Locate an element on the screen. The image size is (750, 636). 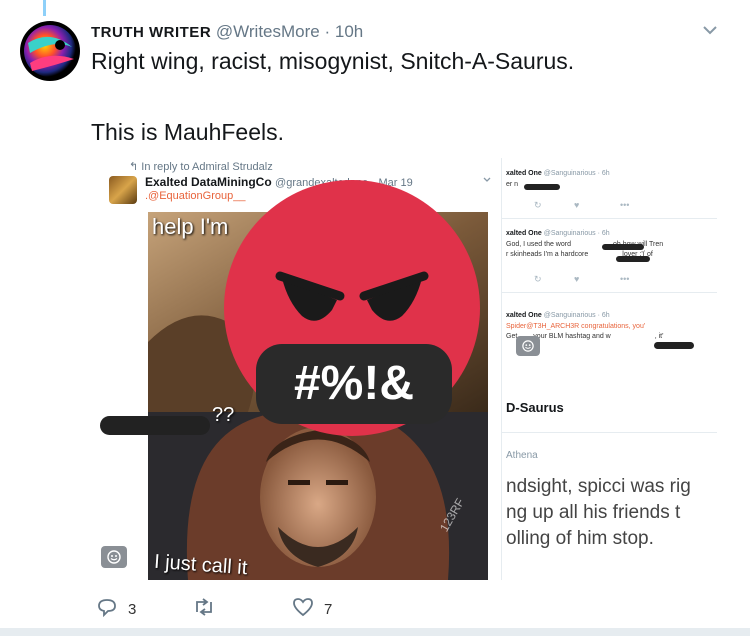
display-name: TRUTH WRITER is located at coordinates (151, 32).